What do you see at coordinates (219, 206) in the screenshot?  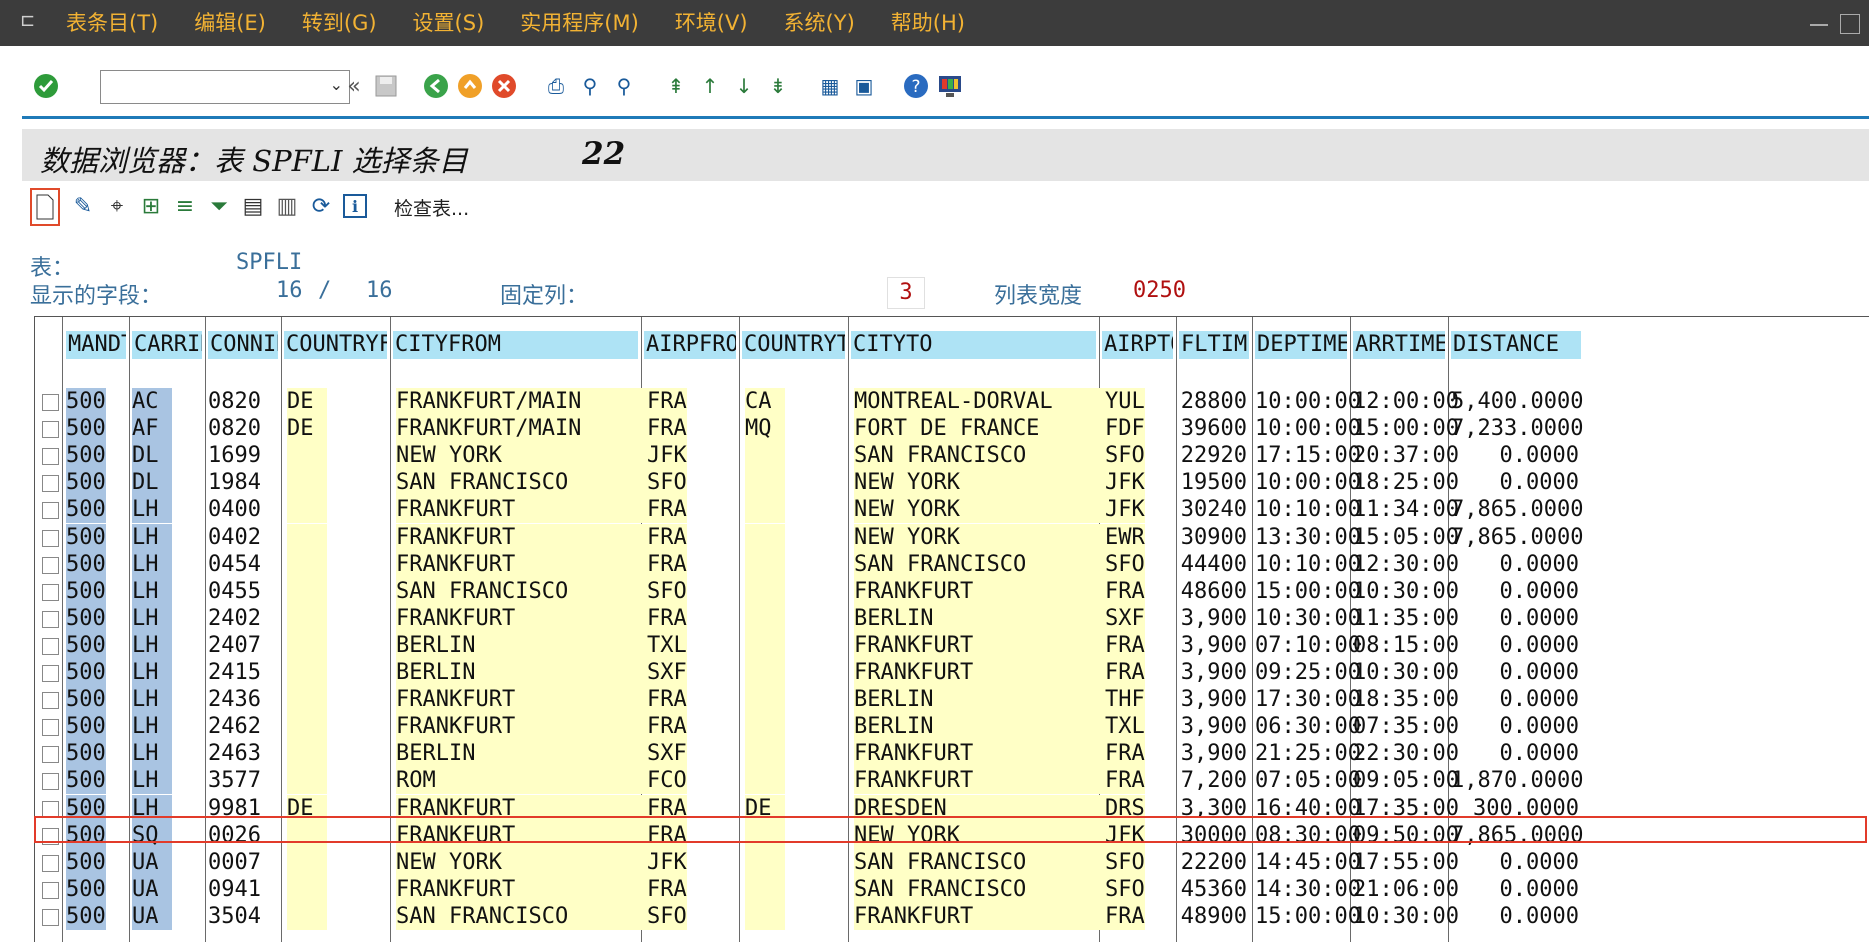 I see `filter-icon: ⏷` at bounding box center [219, 206].